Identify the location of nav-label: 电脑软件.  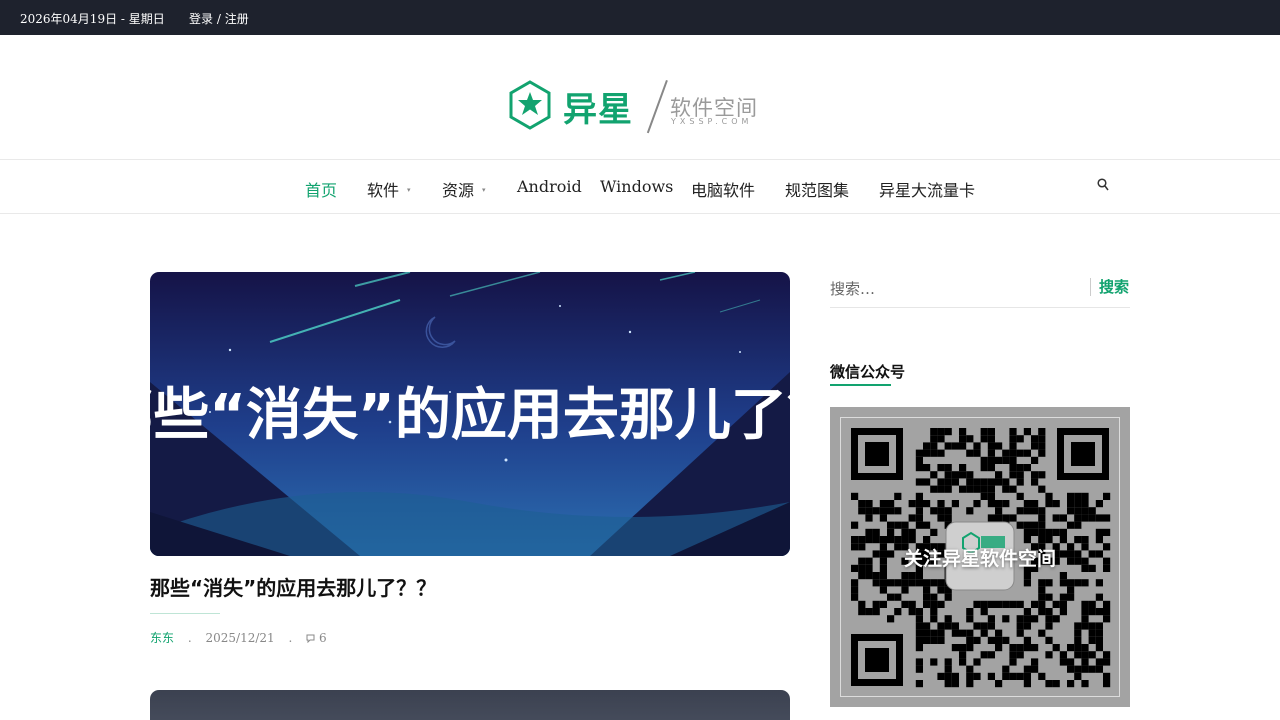
(723, 190).